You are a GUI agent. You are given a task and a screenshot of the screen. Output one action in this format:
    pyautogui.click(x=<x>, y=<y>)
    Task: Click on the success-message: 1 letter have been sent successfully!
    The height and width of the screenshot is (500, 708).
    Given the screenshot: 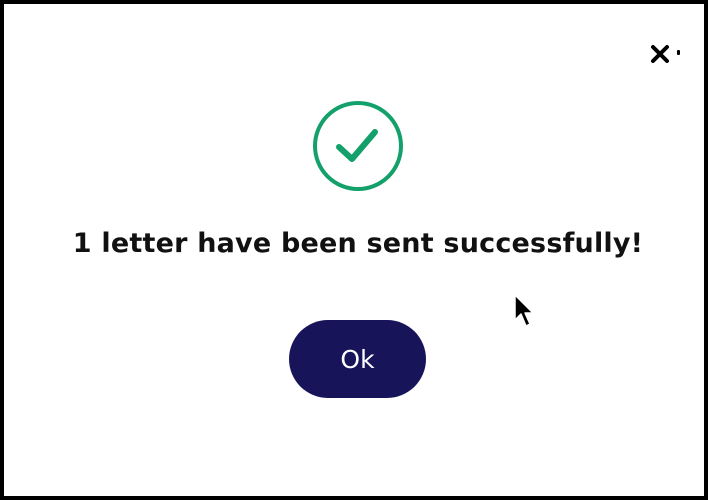 What is the action you would take?
    pyautogui.click(x=358, y=243)
    